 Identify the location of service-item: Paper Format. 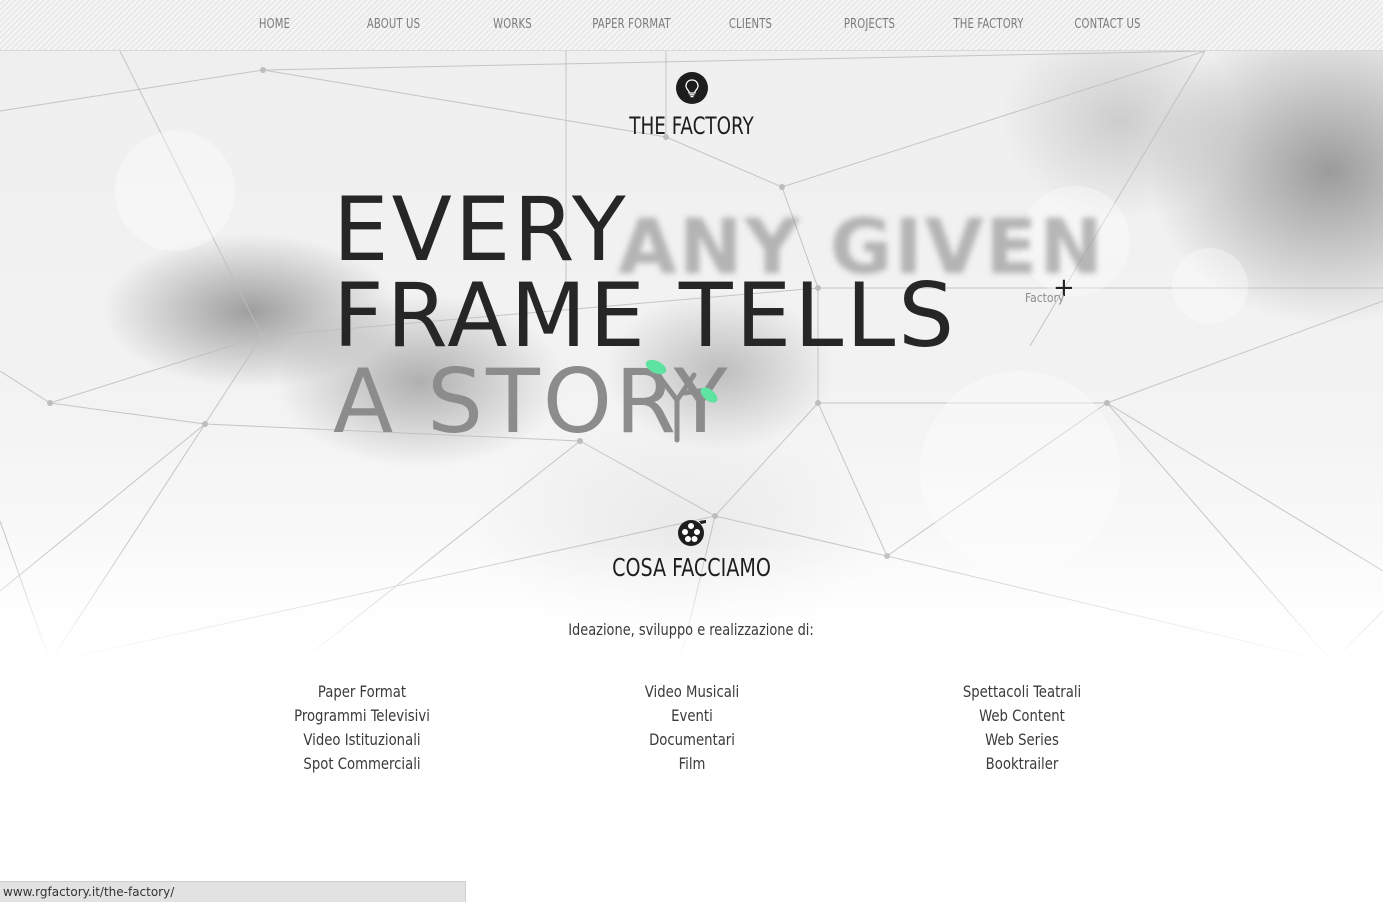
(362, 691).